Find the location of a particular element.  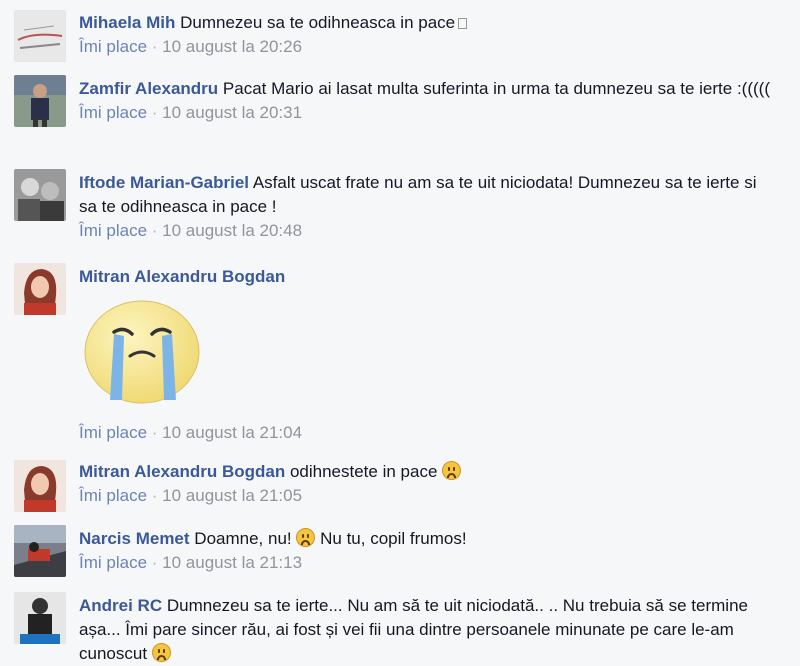

comment-author: Zamfir Alexandru is located at coordinates (148, 88).